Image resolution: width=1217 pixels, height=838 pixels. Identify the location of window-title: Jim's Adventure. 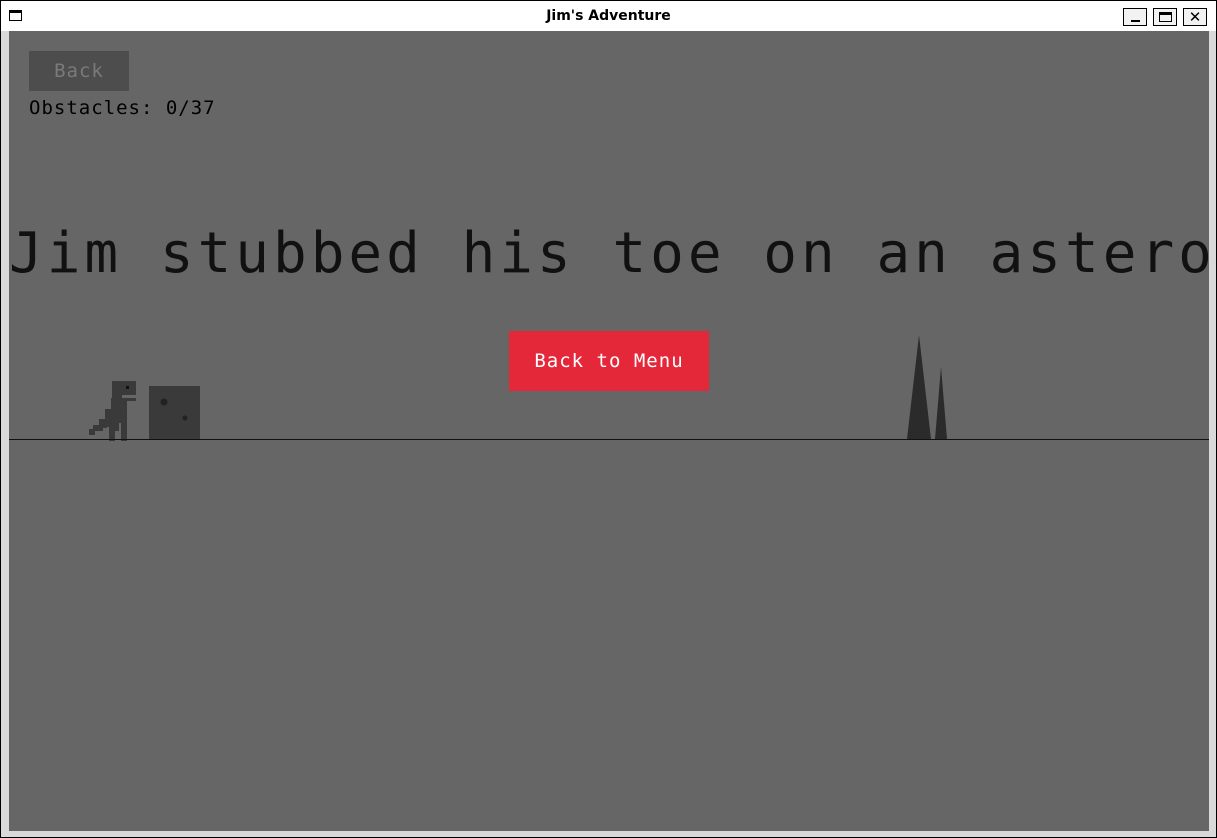
(608, 16).